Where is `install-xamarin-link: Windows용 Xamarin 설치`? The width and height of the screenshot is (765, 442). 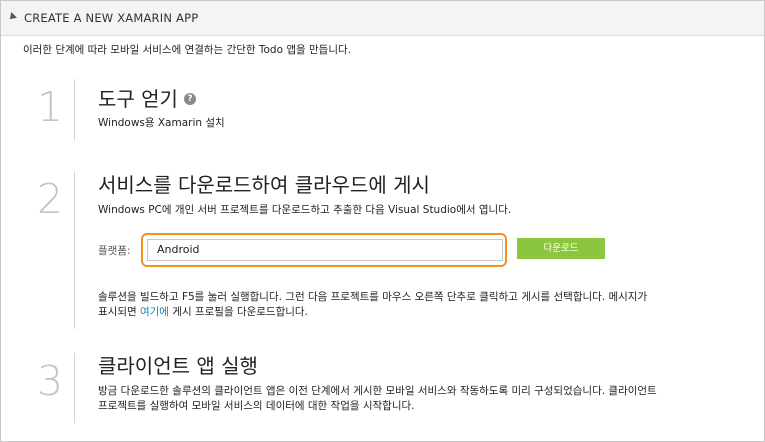
install-xamarin-link: Windows용 Xamarin 설치 is located at coordinates (161, 123).